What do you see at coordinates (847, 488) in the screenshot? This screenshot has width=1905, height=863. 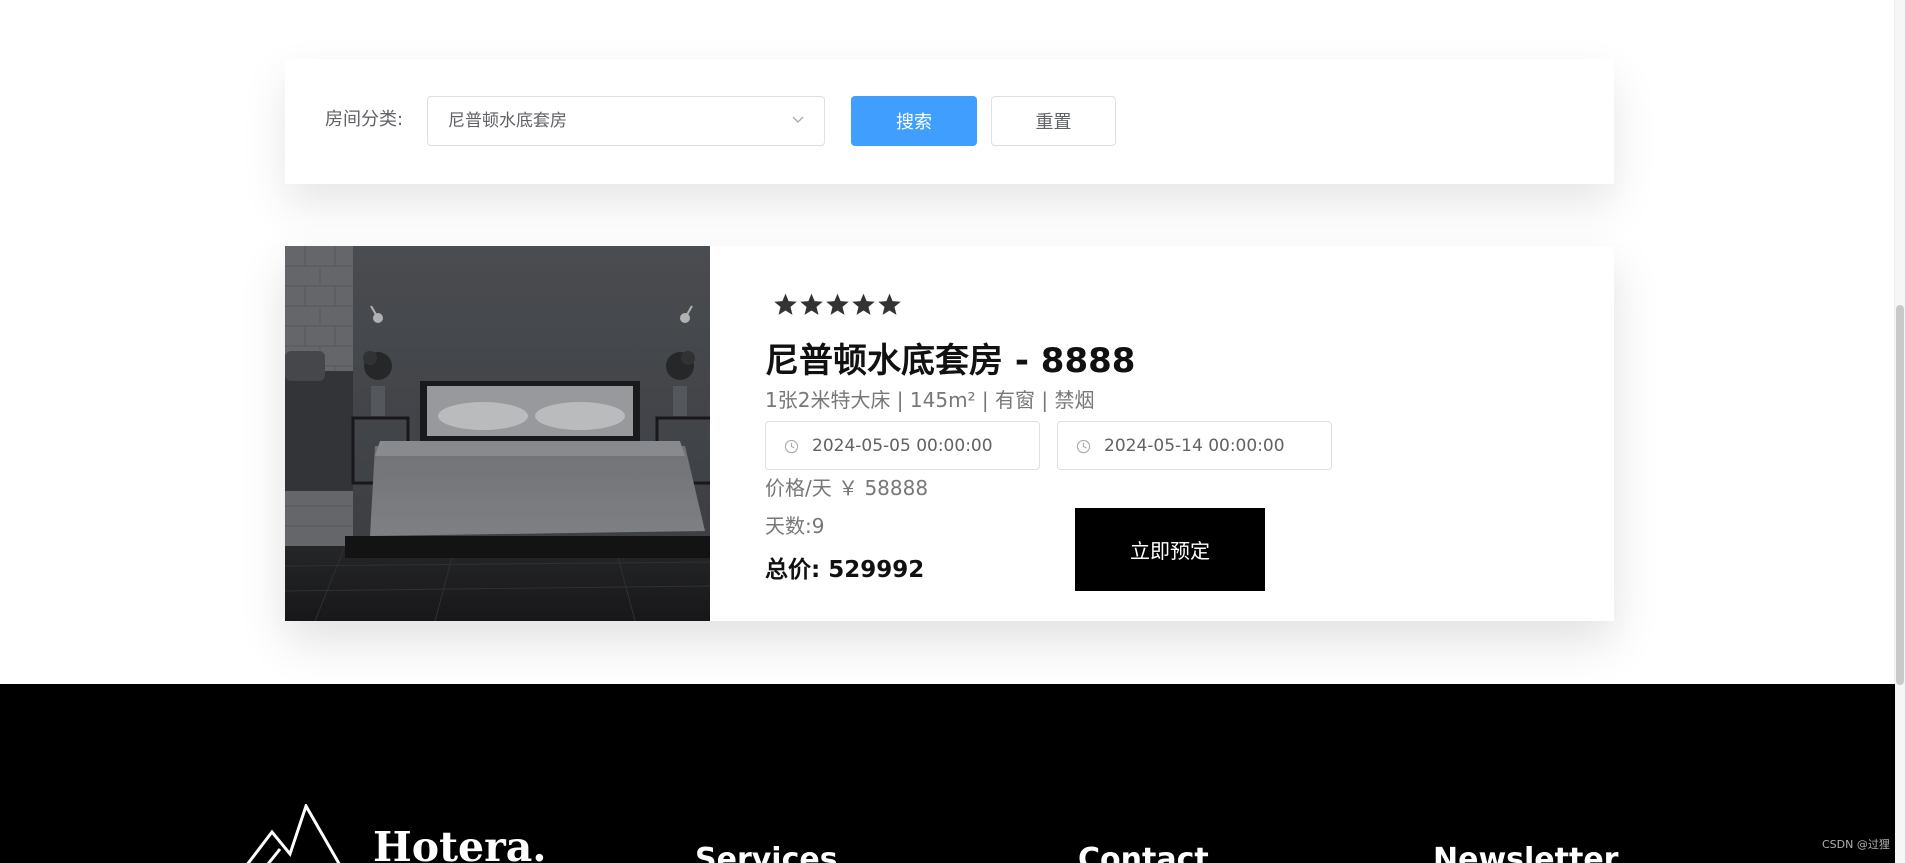 I see `price-per-day: 价格/天 ￥ 58888` at bounding box center [847, 488].